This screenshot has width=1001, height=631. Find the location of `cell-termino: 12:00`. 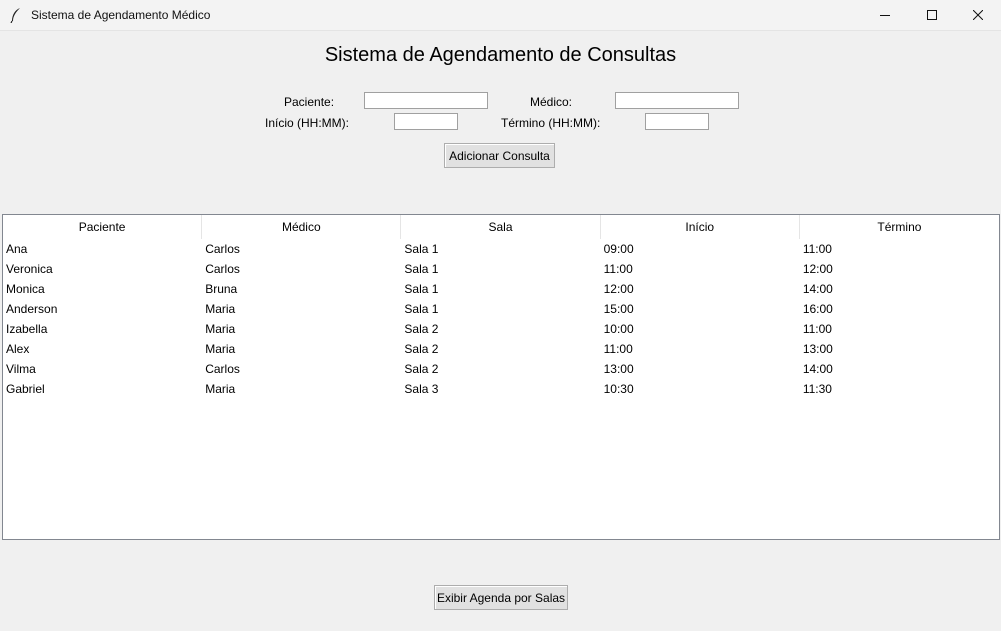

cell-termino: 12:00 is located at coordinates (817, 269).